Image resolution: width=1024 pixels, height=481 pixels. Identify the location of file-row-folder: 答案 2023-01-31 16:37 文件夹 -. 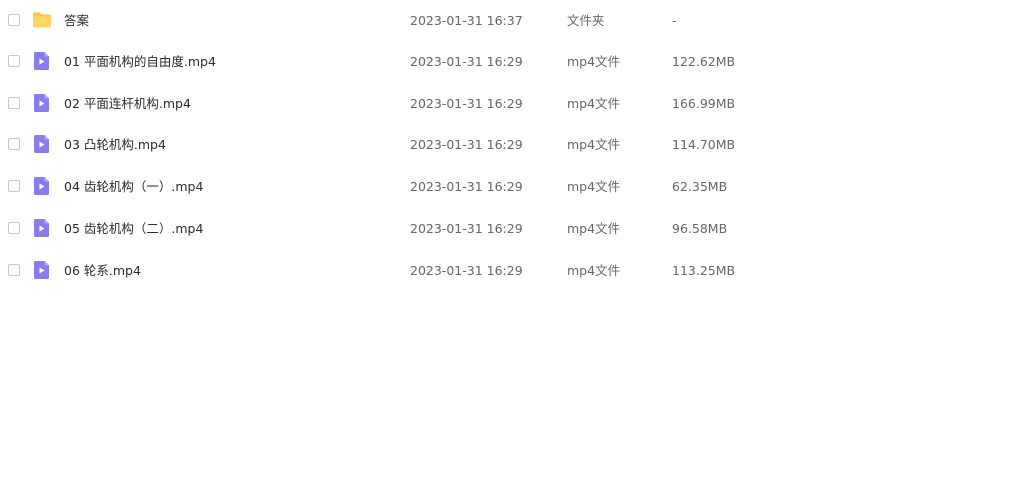
(512, 20).